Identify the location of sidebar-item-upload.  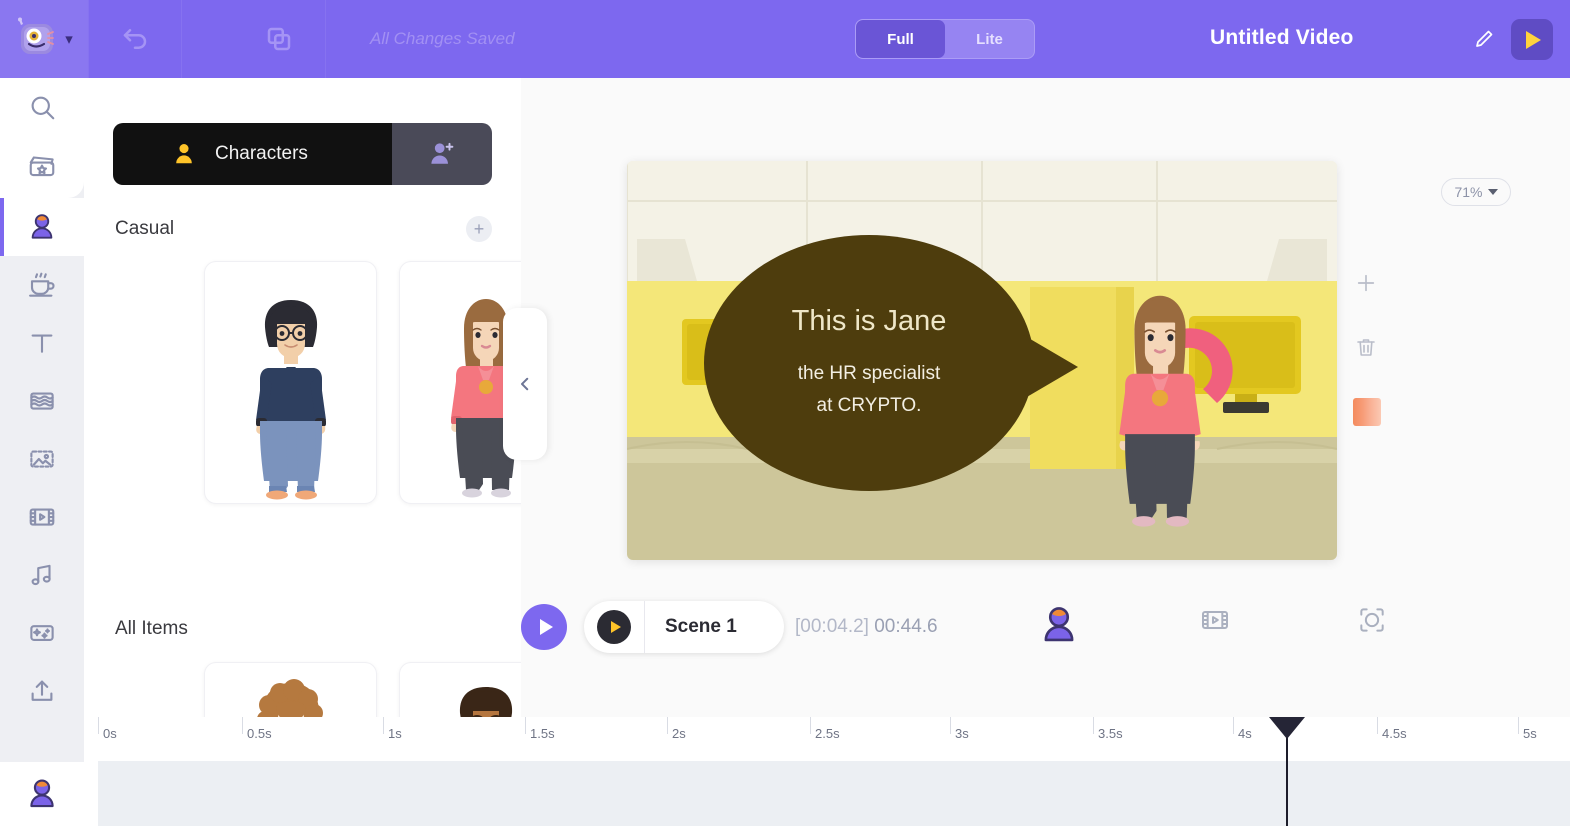
(42, 691).